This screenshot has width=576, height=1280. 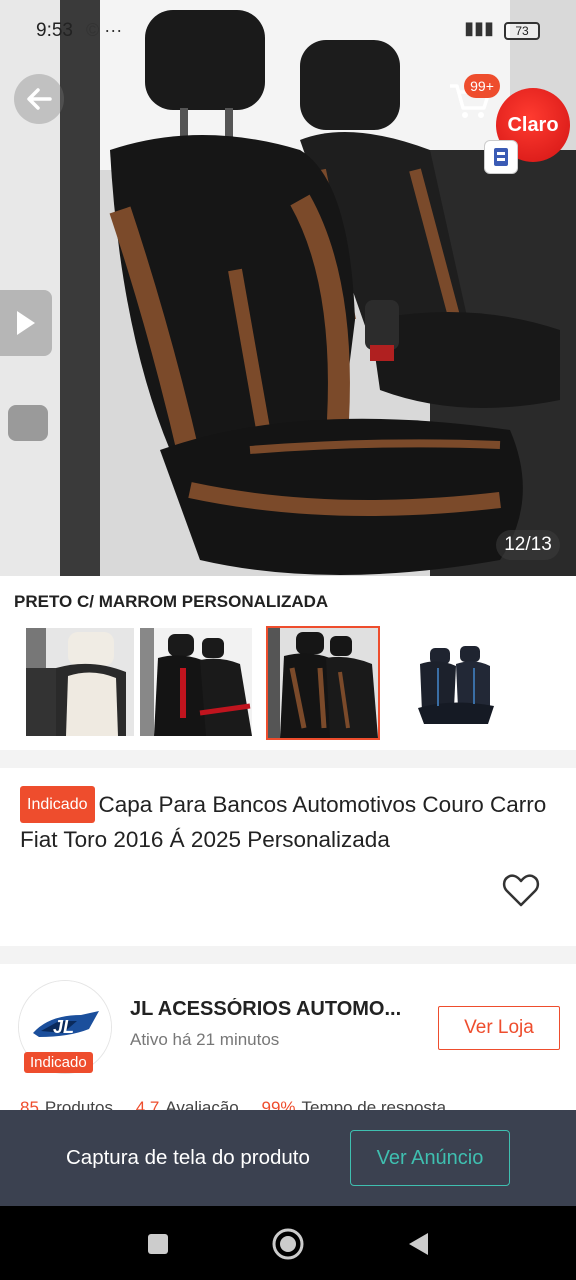 What do you see at coordinates (202, 1104) in the screenshot?
I see `stat-rating-label: Avaliação` at bounding box center [202, 1104].